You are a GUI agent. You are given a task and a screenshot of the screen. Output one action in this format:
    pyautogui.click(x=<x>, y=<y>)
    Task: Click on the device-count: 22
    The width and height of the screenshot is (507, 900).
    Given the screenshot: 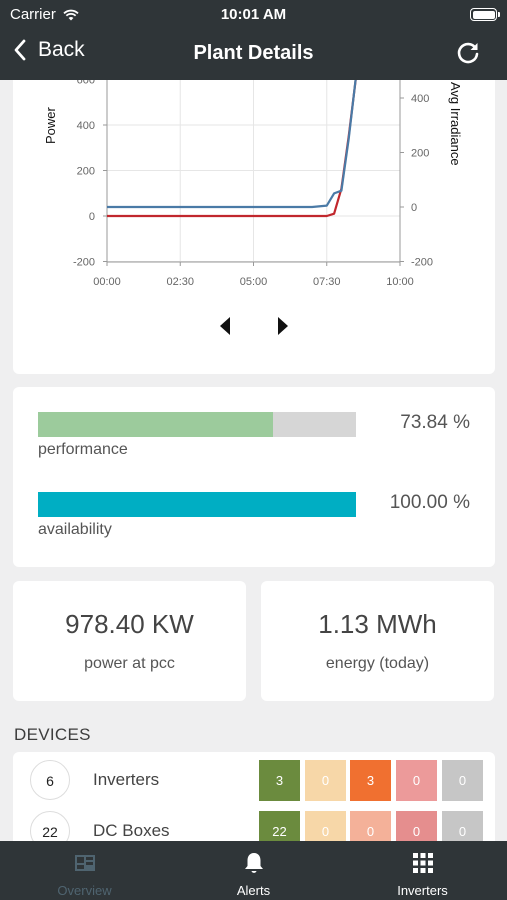 What is the action you would take?
    pyautogui.click(x=50, y=826)
    